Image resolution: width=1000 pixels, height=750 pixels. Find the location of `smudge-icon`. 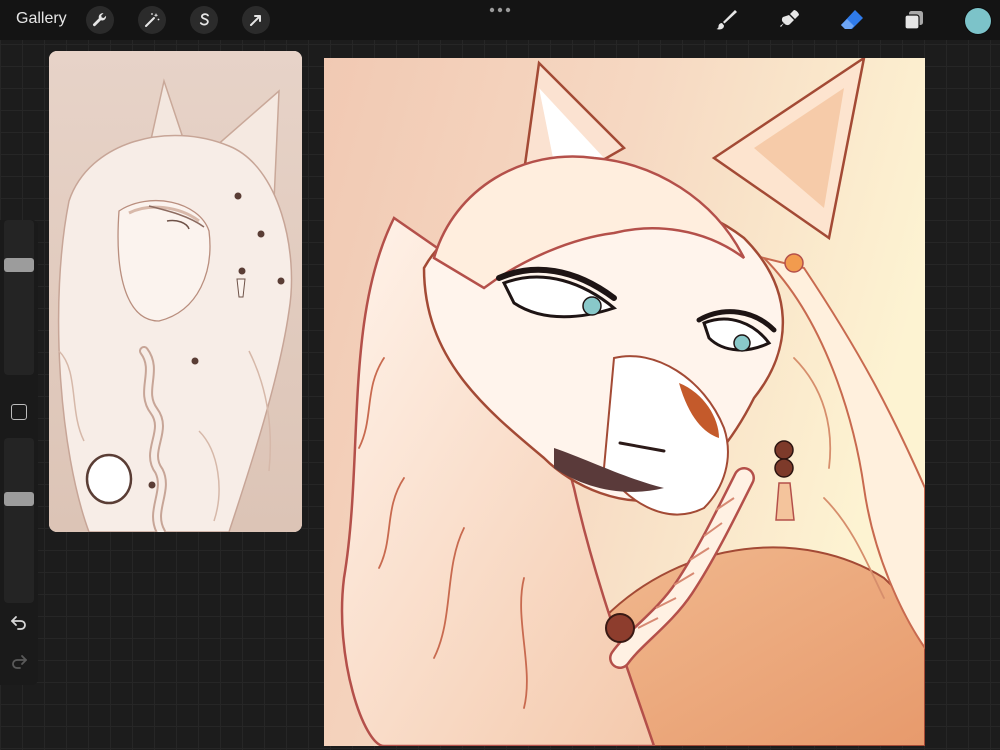

smudge-icon is located at coordinates (789, 18).